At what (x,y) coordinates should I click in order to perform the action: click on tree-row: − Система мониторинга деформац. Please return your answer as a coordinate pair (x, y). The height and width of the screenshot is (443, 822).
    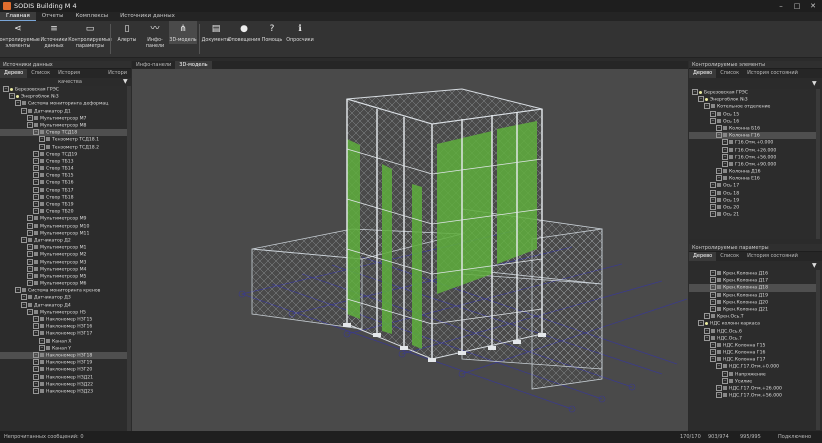
    Looking at the image, I should click on (63, 103).